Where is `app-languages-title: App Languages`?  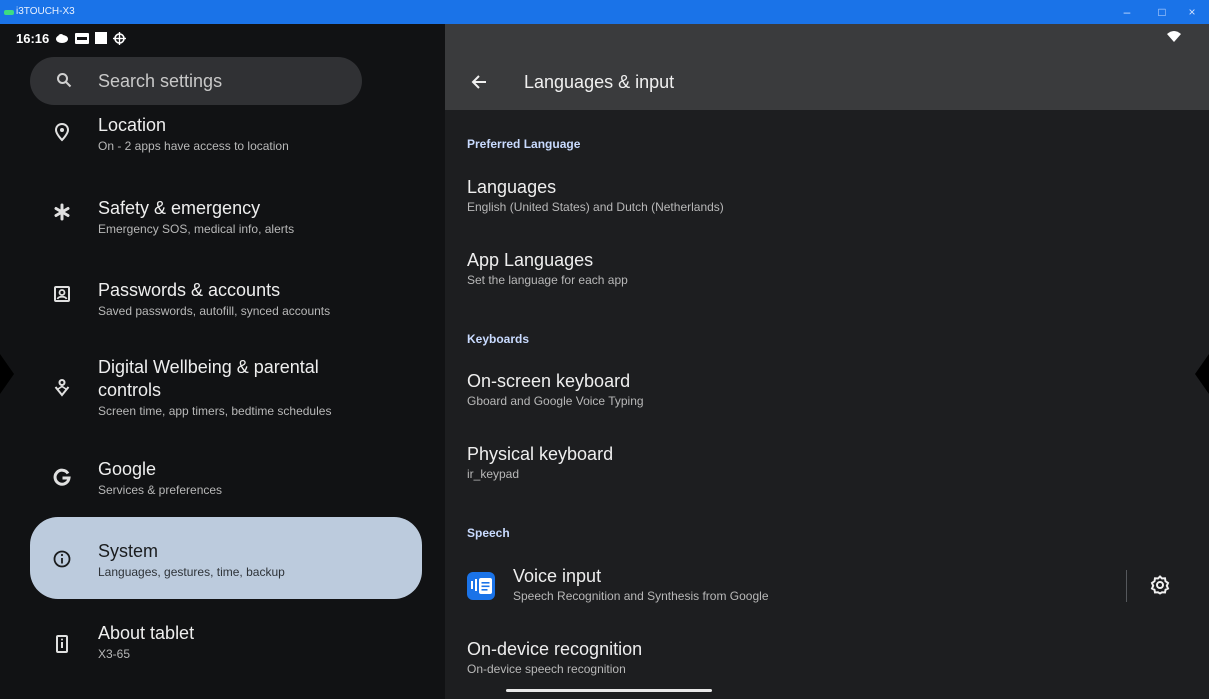
app-languages-title: App Languages is located at coordinates (530, 260).